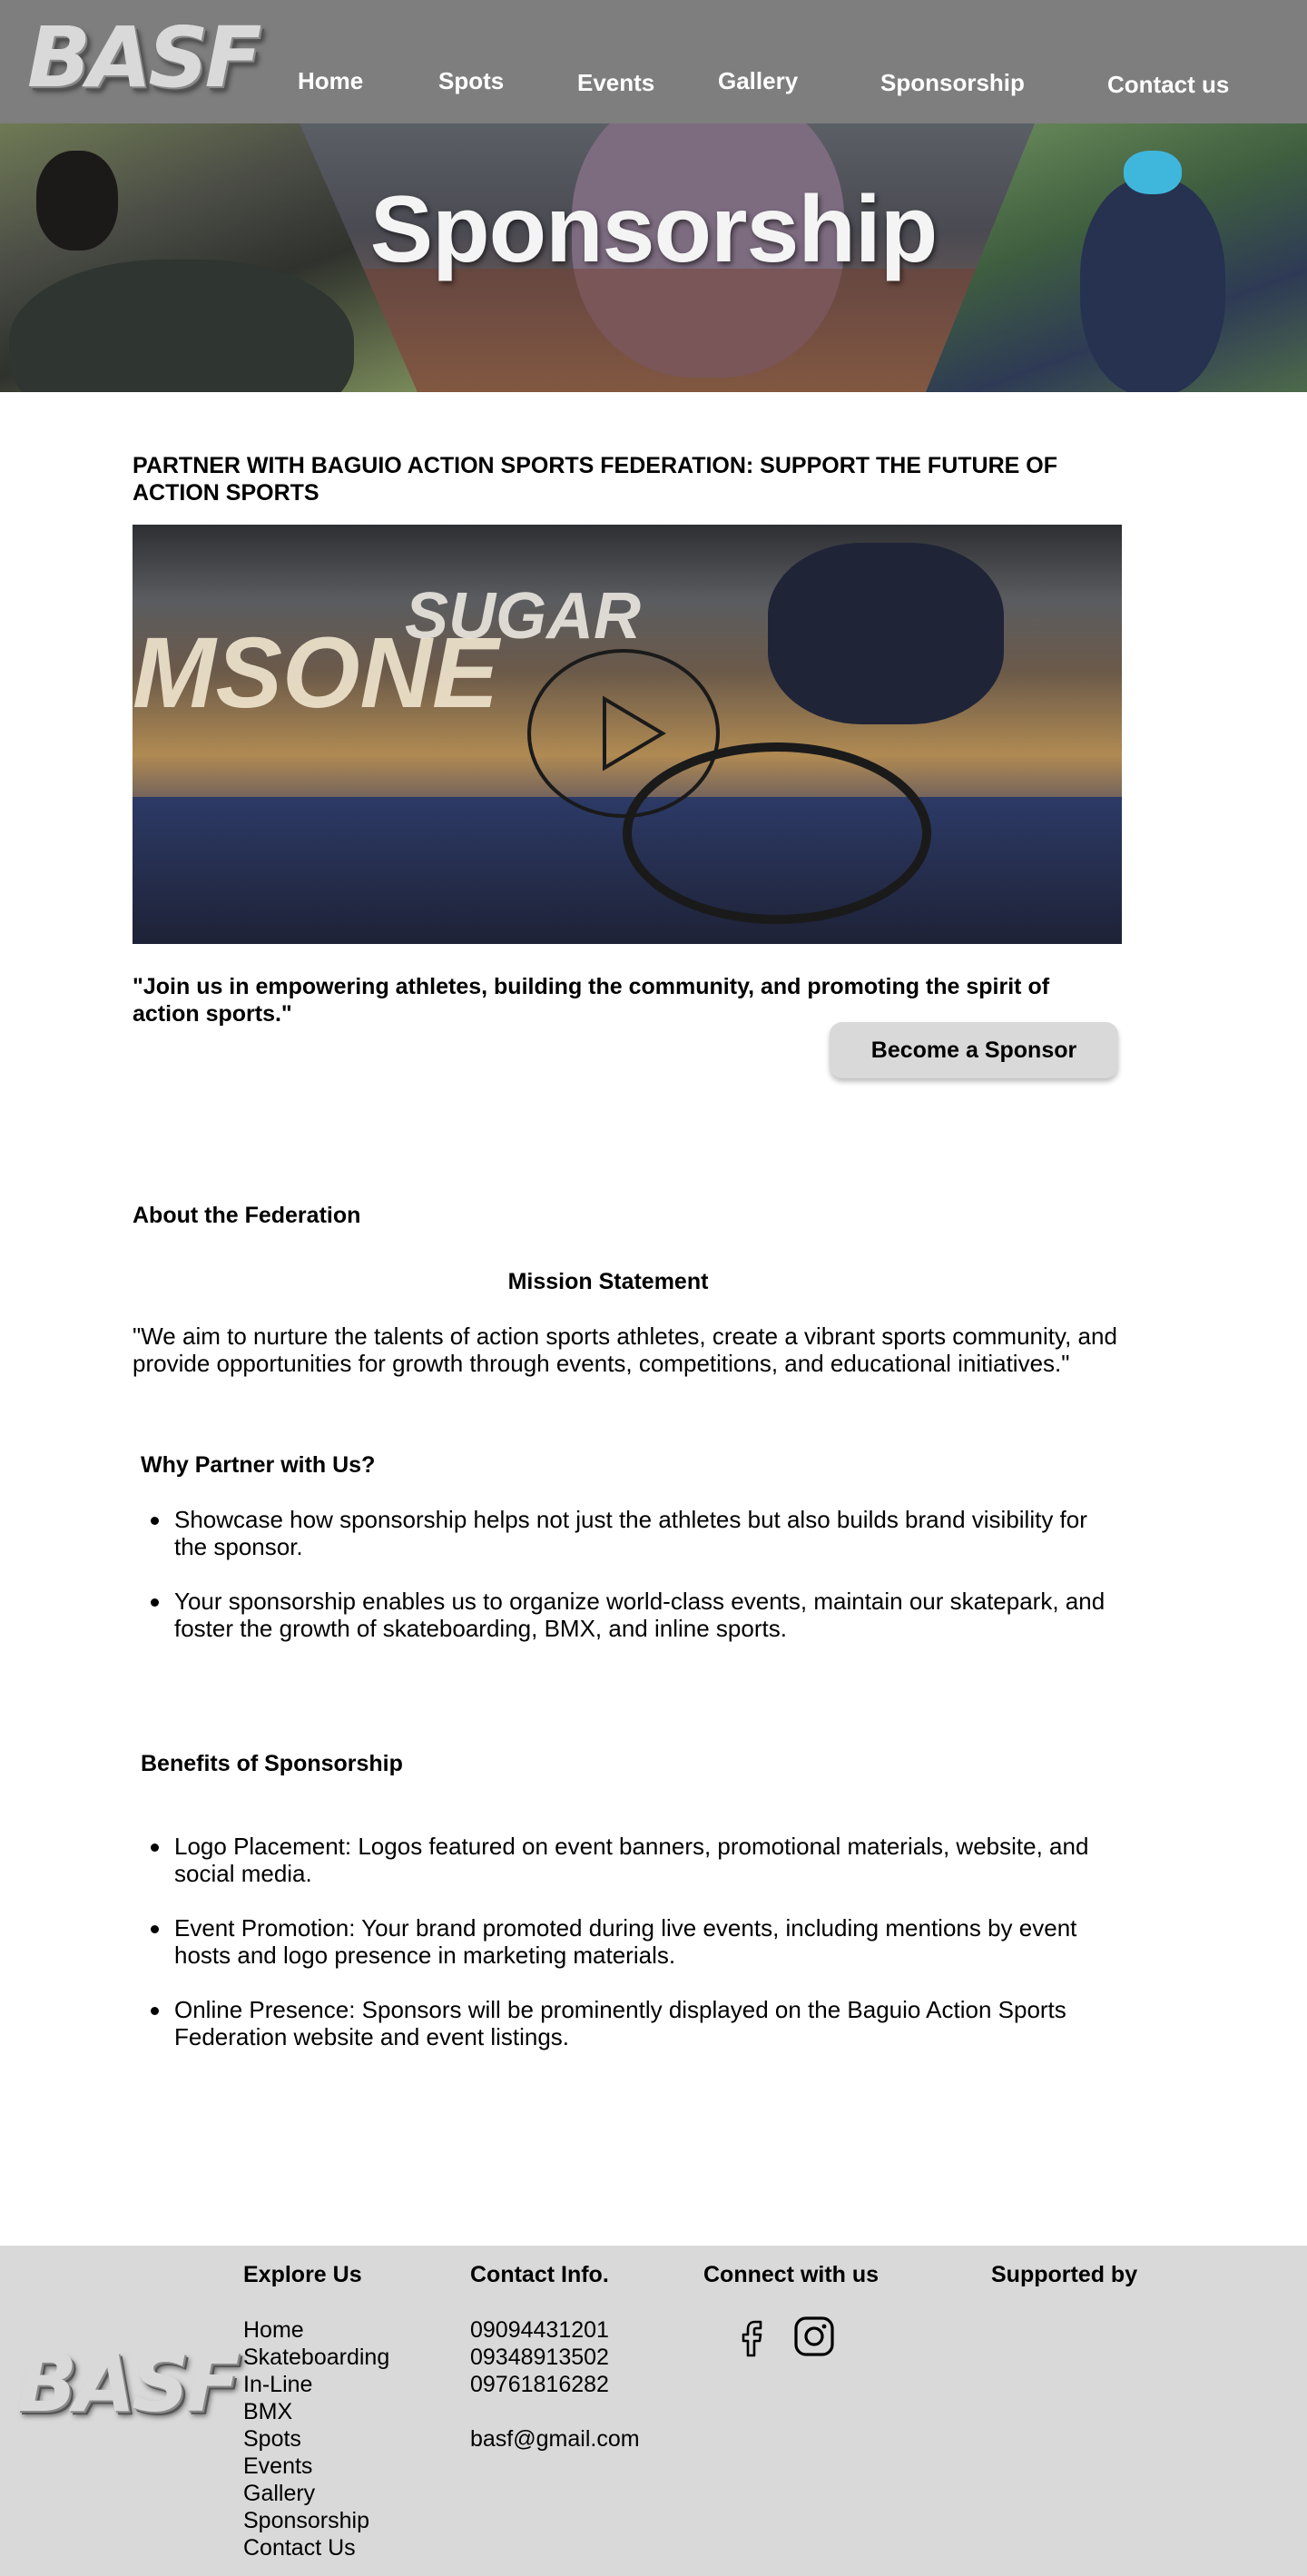 This screenshot has height=2576, width=1307. Describe the element at coordinates (751, 2336) in the screenshot. I see `facebook-icon` at that location.